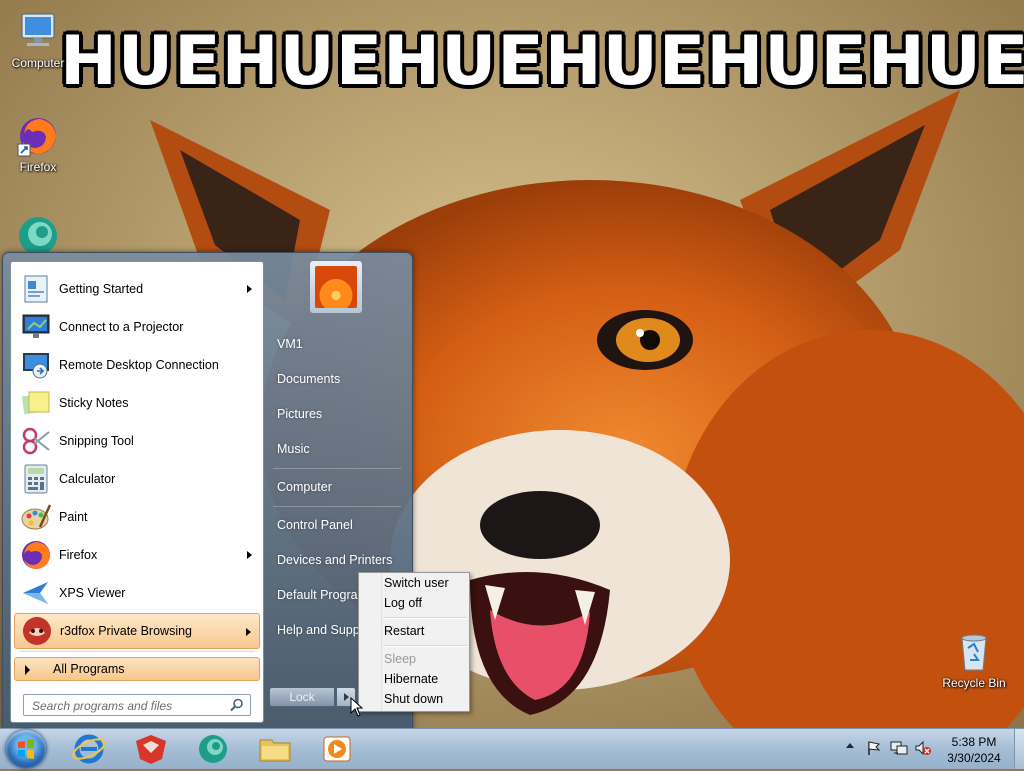 The image size is (1024, 771). Describe the element at coordinates (36, 365) in the screenshot. I see `remote-desktop-icon` at that location.